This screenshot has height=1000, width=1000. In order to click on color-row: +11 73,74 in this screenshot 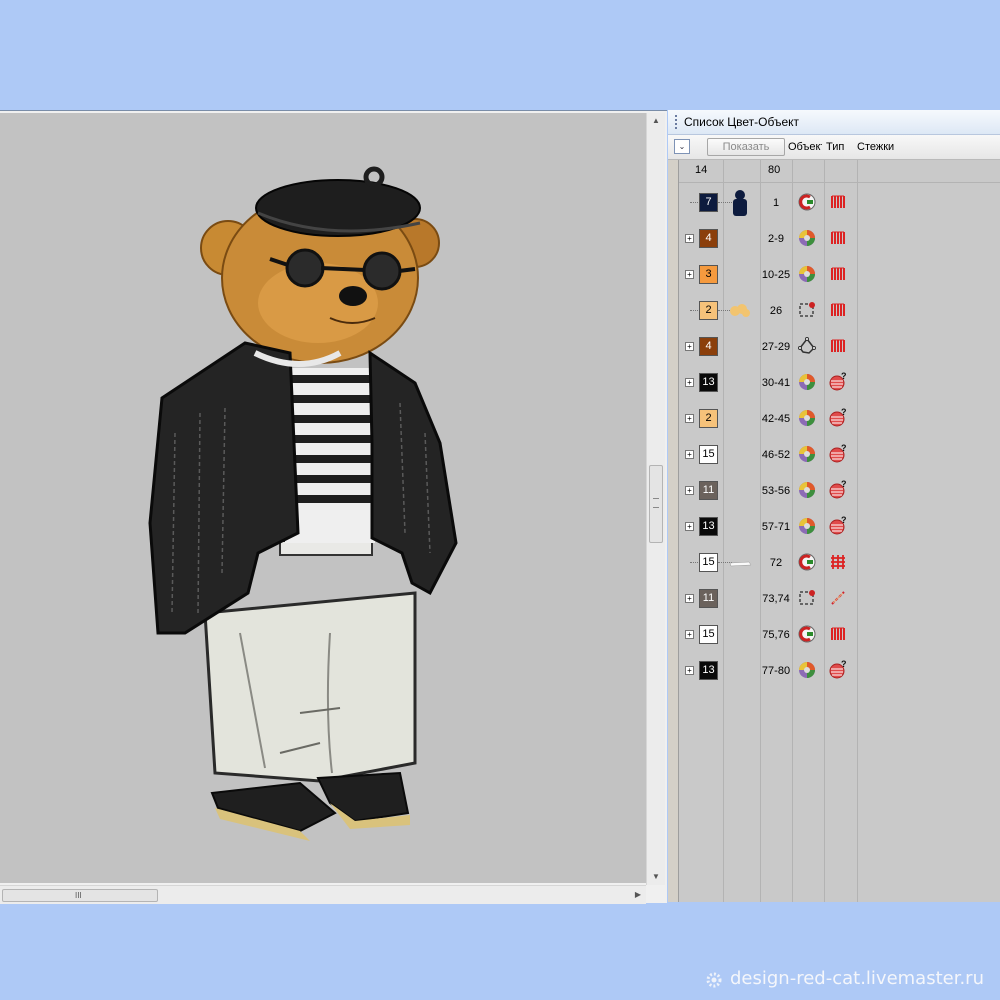, I will do `click(839, 599)`.